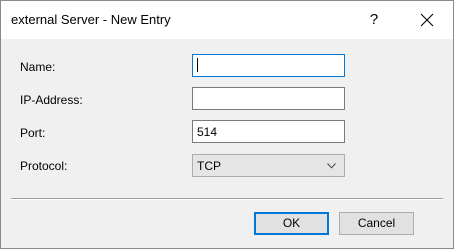 This screenshot has width=454, height=249. What do you see at coordinates (268, 165) in the screenshot?
I see `protocol-select: TCP` at bounding box center [268, 165].